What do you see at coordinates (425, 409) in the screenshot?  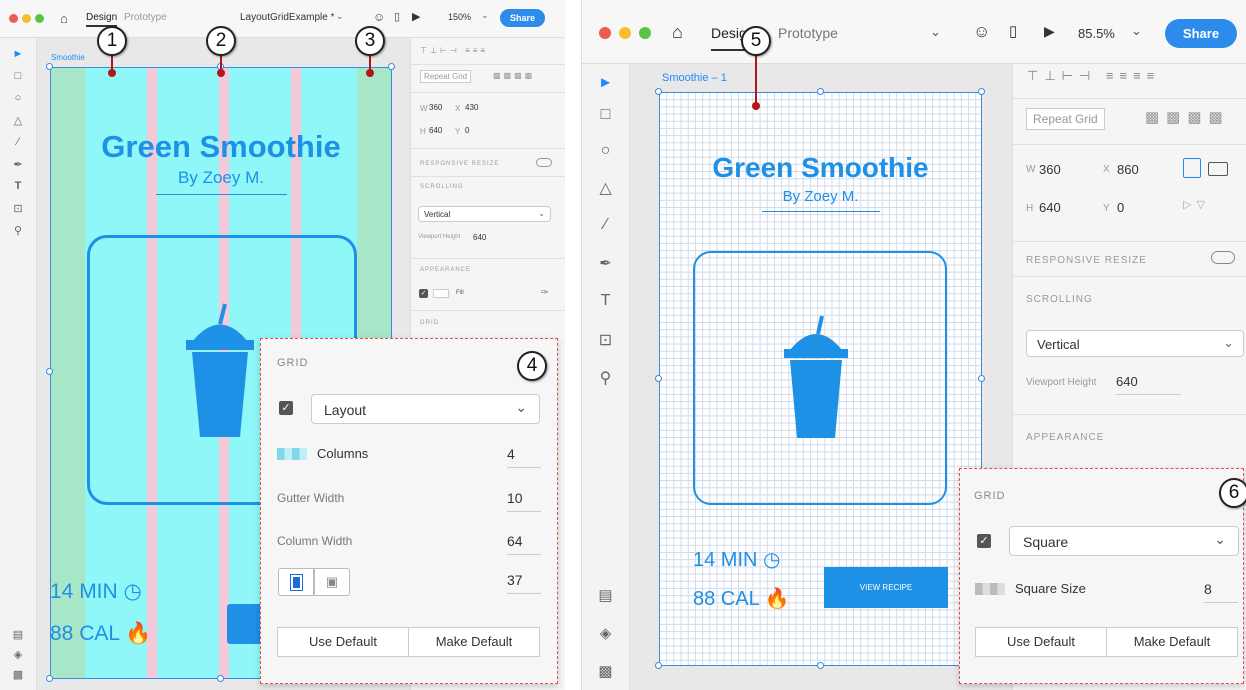 I see `grid-type-select: Layout ⌄` at bounding box center [425, 409].